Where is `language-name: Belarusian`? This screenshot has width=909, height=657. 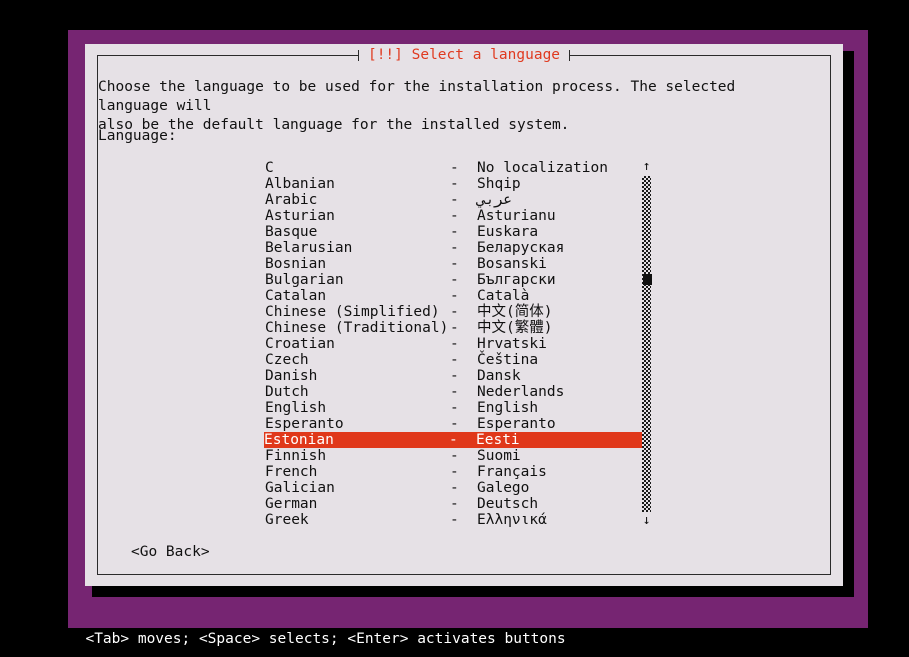
language-name: Belarusian is located at coordinates (309, 248).